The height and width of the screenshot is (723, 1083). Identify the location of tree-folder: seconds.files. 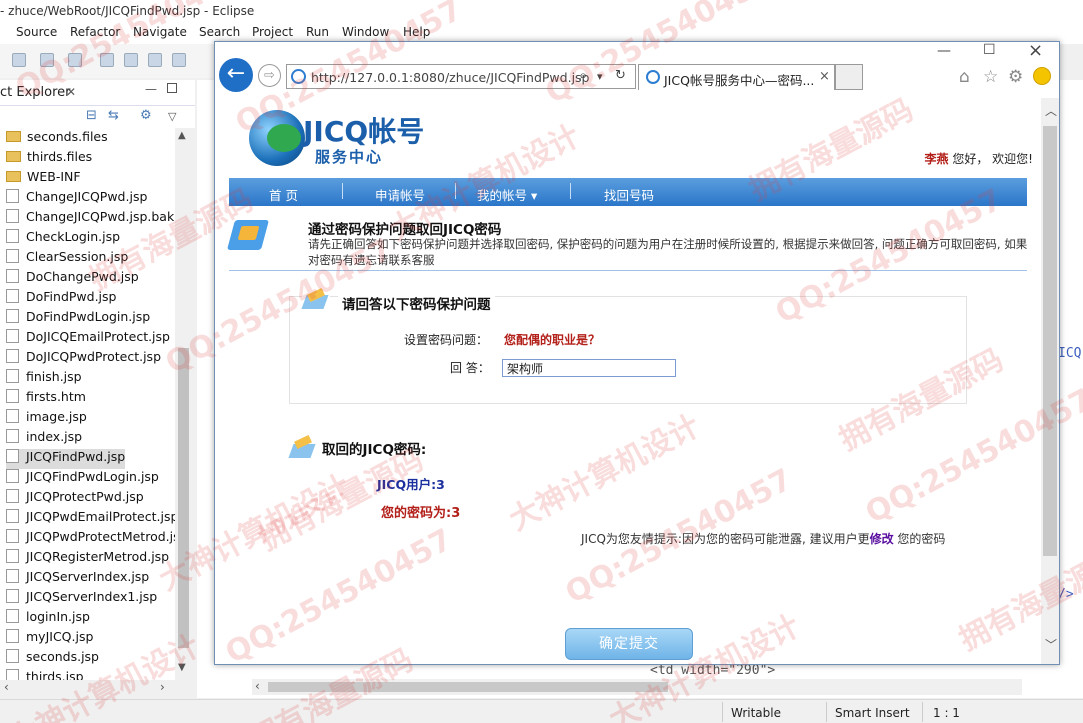
(57, 139).